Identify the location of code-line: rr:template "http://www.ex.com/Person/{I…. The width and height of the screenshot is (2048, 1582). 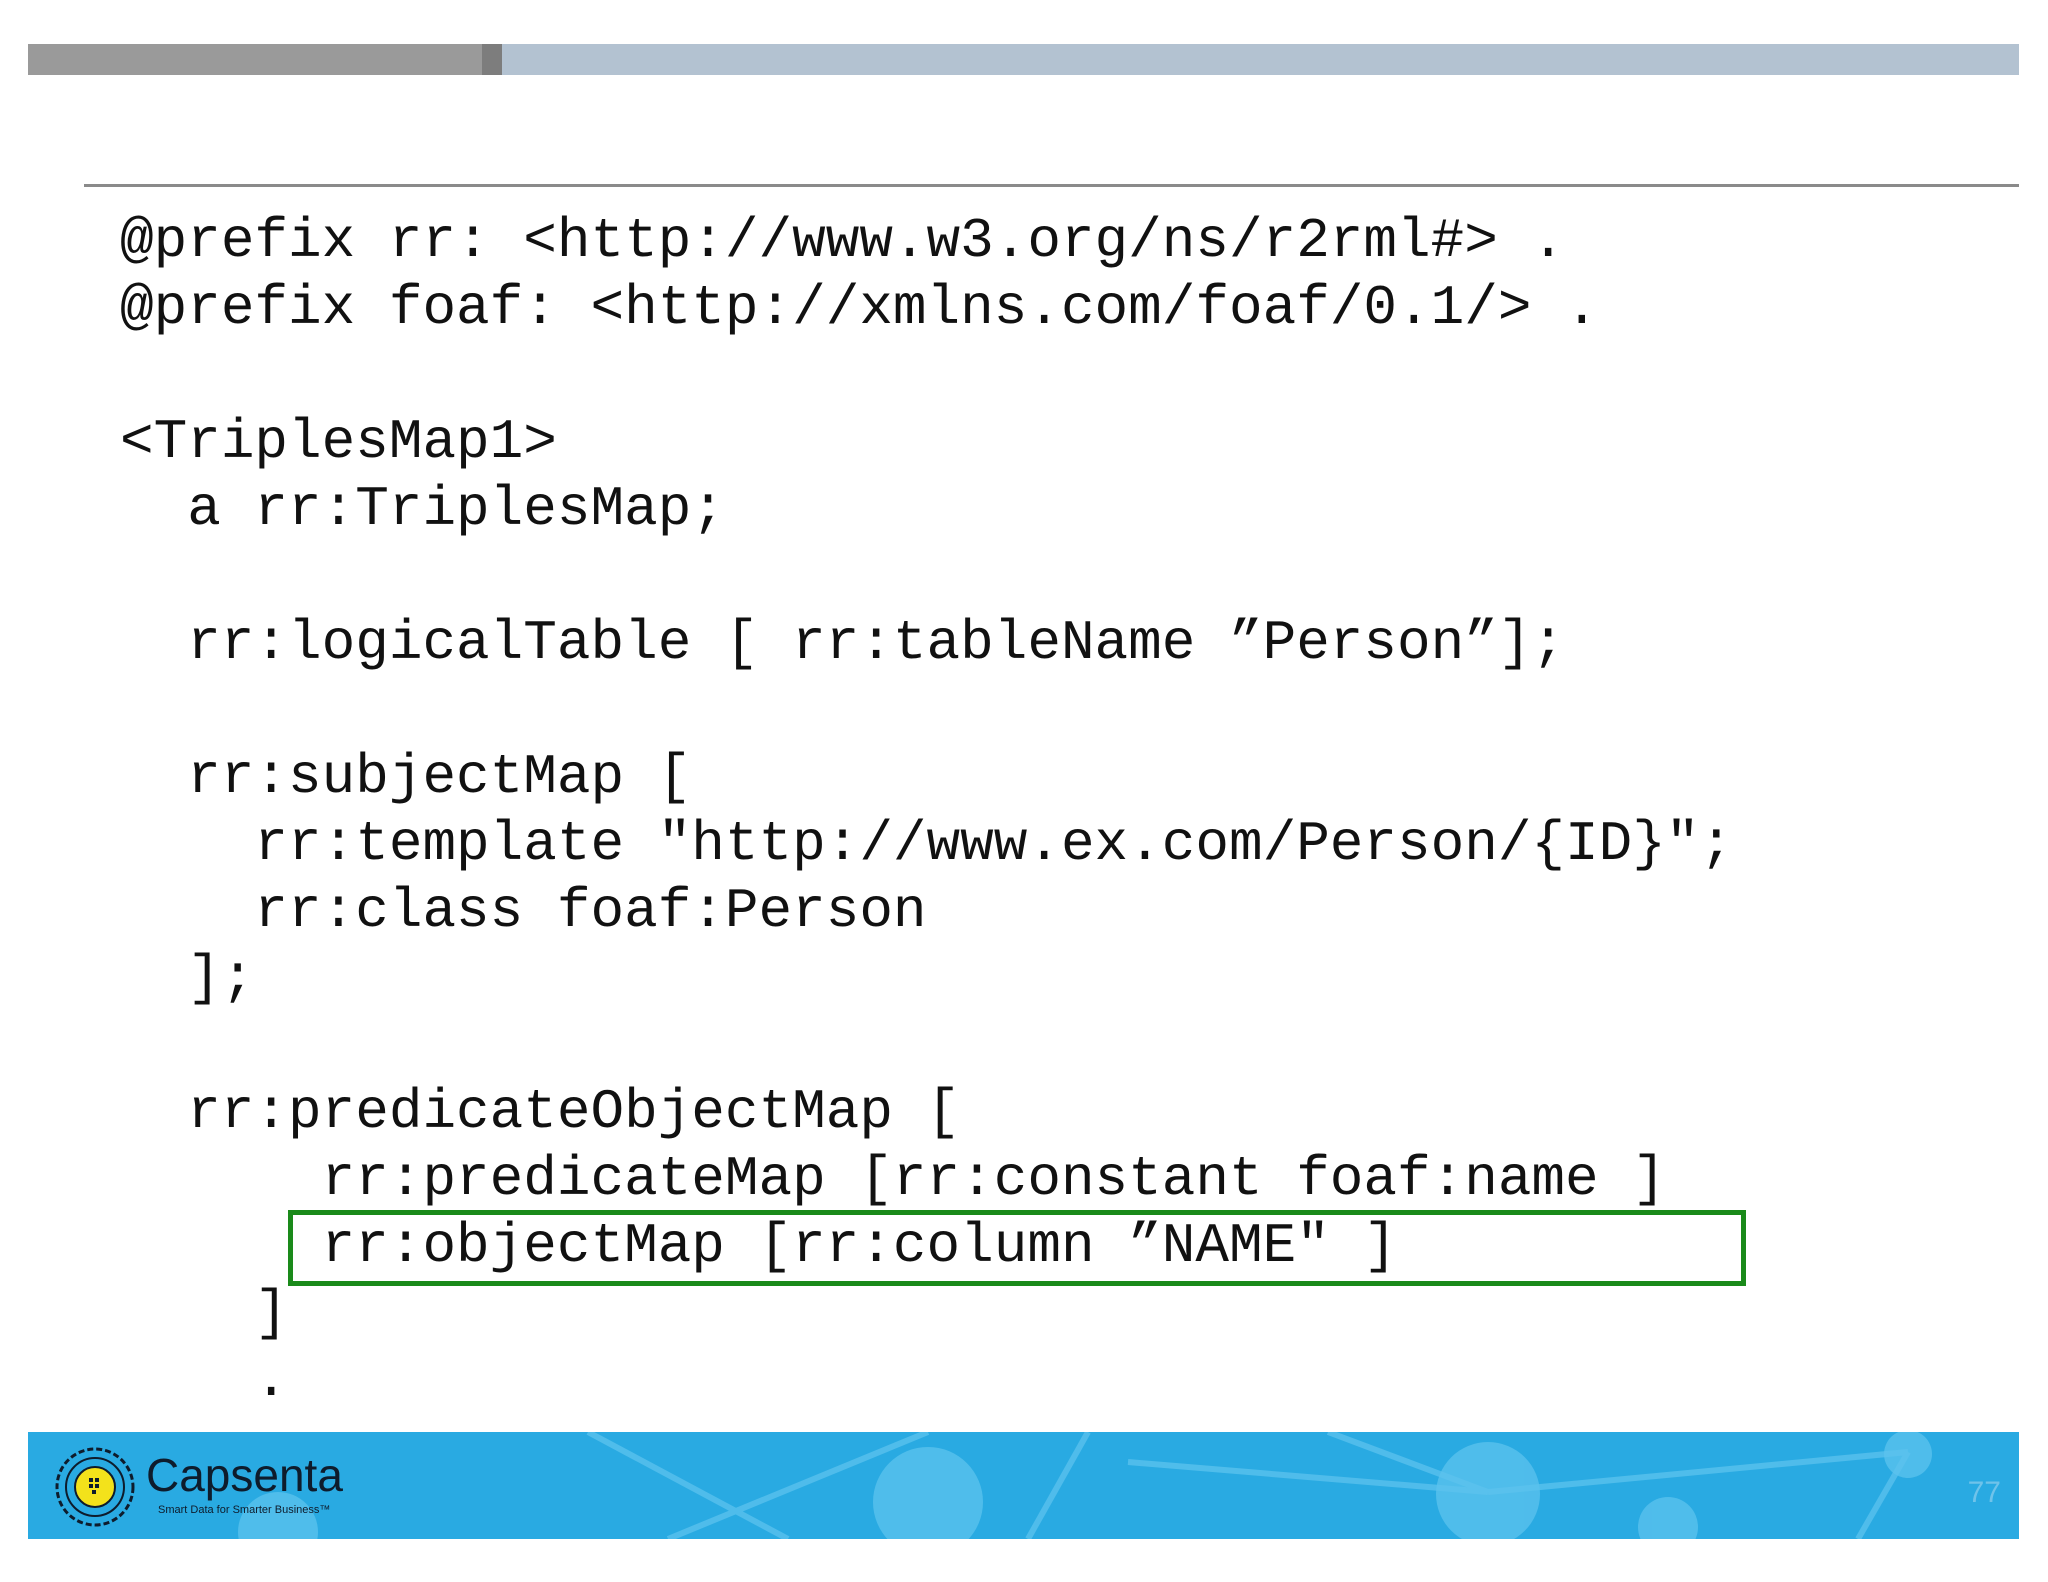
(927, 844).